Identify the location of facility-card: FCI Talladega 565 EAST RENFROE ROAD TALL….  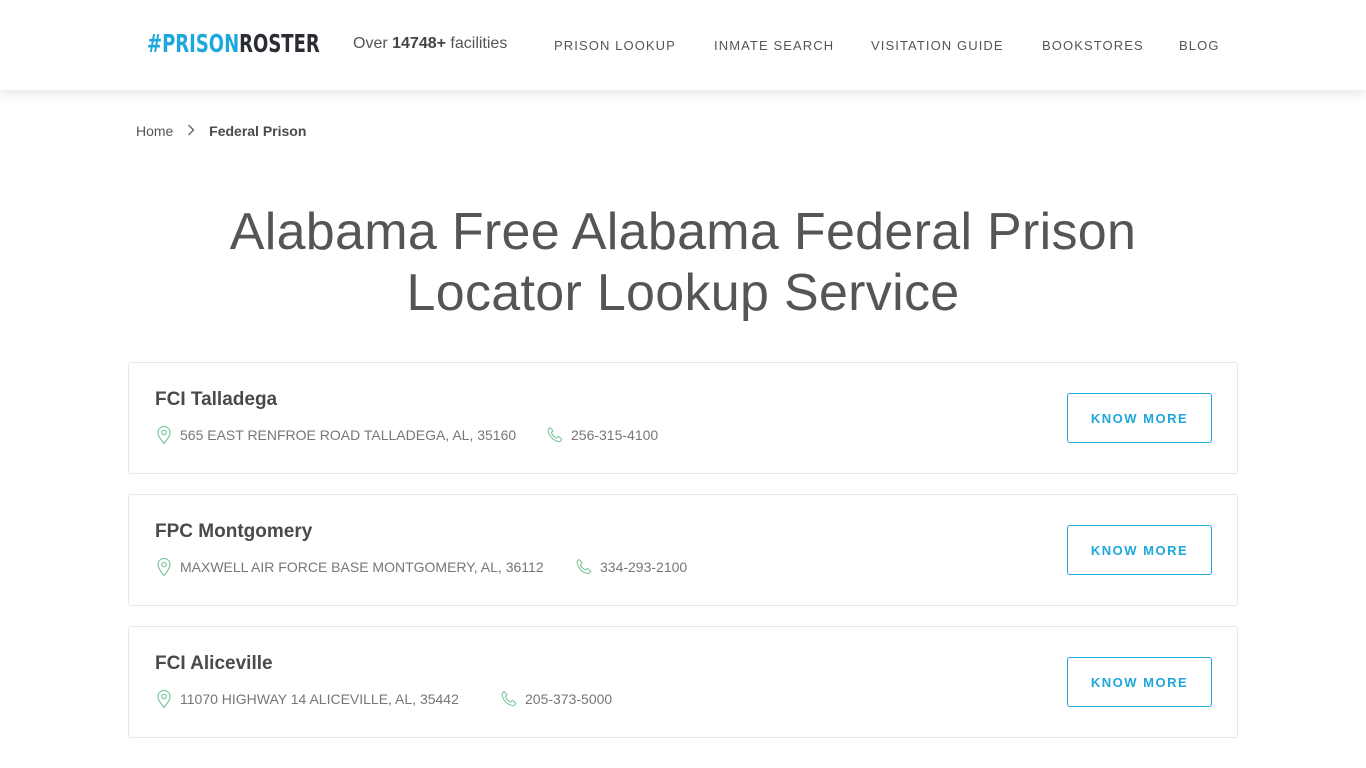
(683, 418).